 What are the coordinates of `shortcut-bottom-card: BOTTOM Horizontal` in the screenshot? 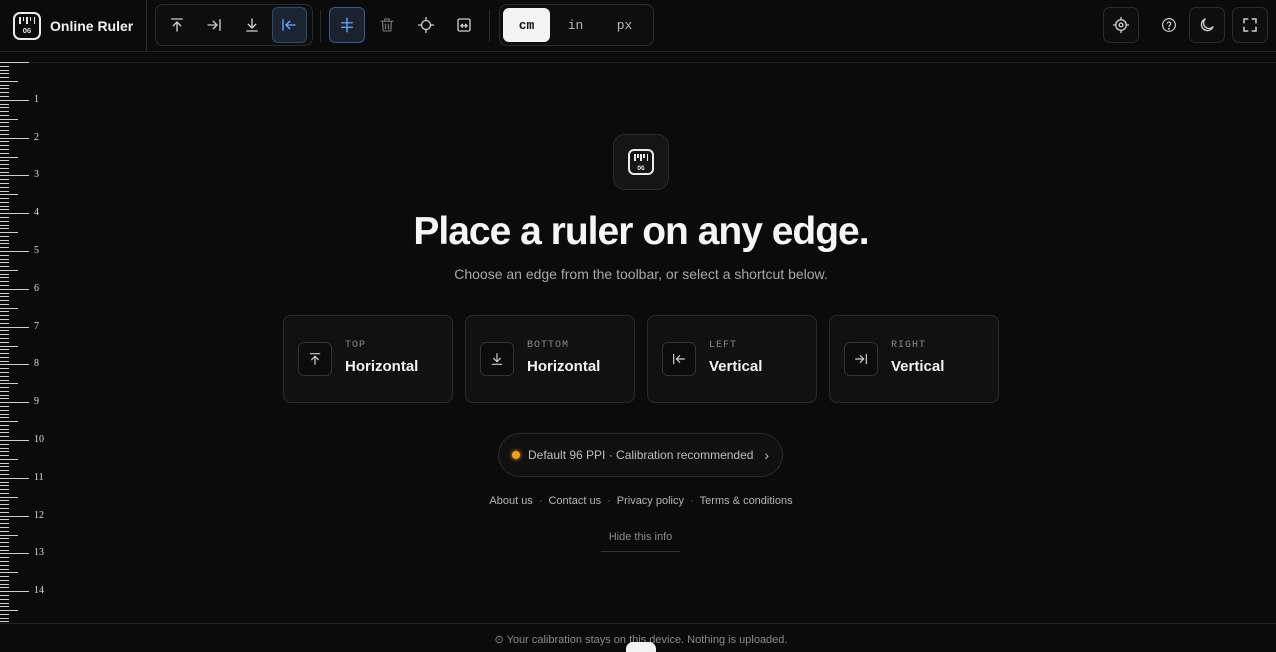 It's located at (550, 359).